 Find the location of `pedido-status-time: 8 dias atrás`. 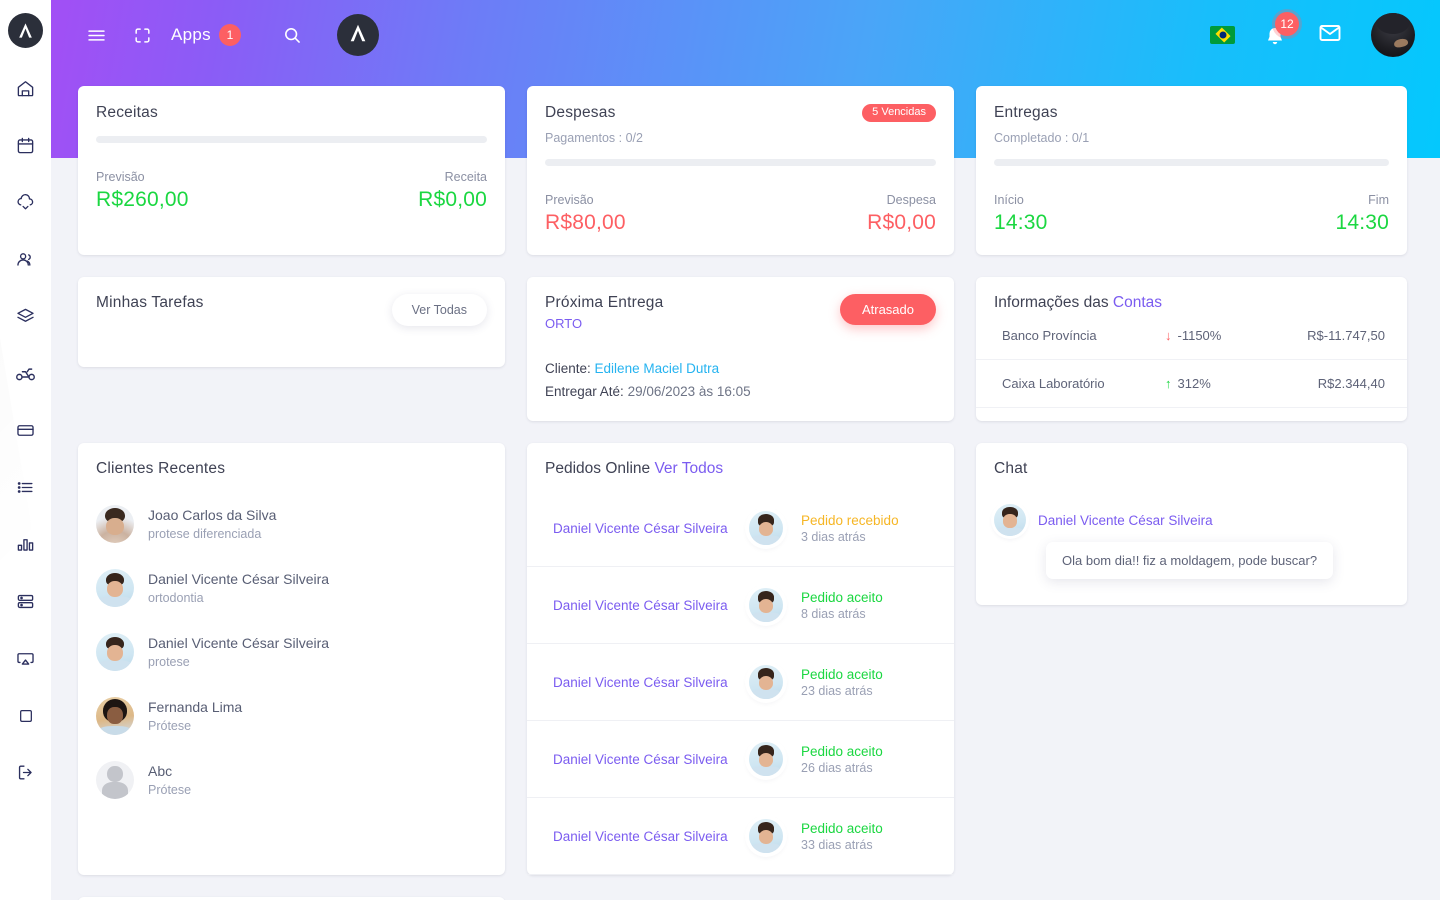

pedido-status-time: 8 dias atrás is located at coordinates (833, 613).